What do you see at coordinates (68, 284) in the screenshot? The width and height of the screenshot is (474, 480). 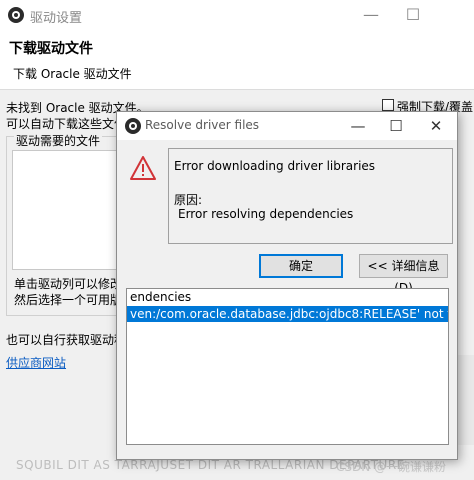 I see `edit-version-hint: 单击驱动列可以修改` at bounding box center [68, 284].